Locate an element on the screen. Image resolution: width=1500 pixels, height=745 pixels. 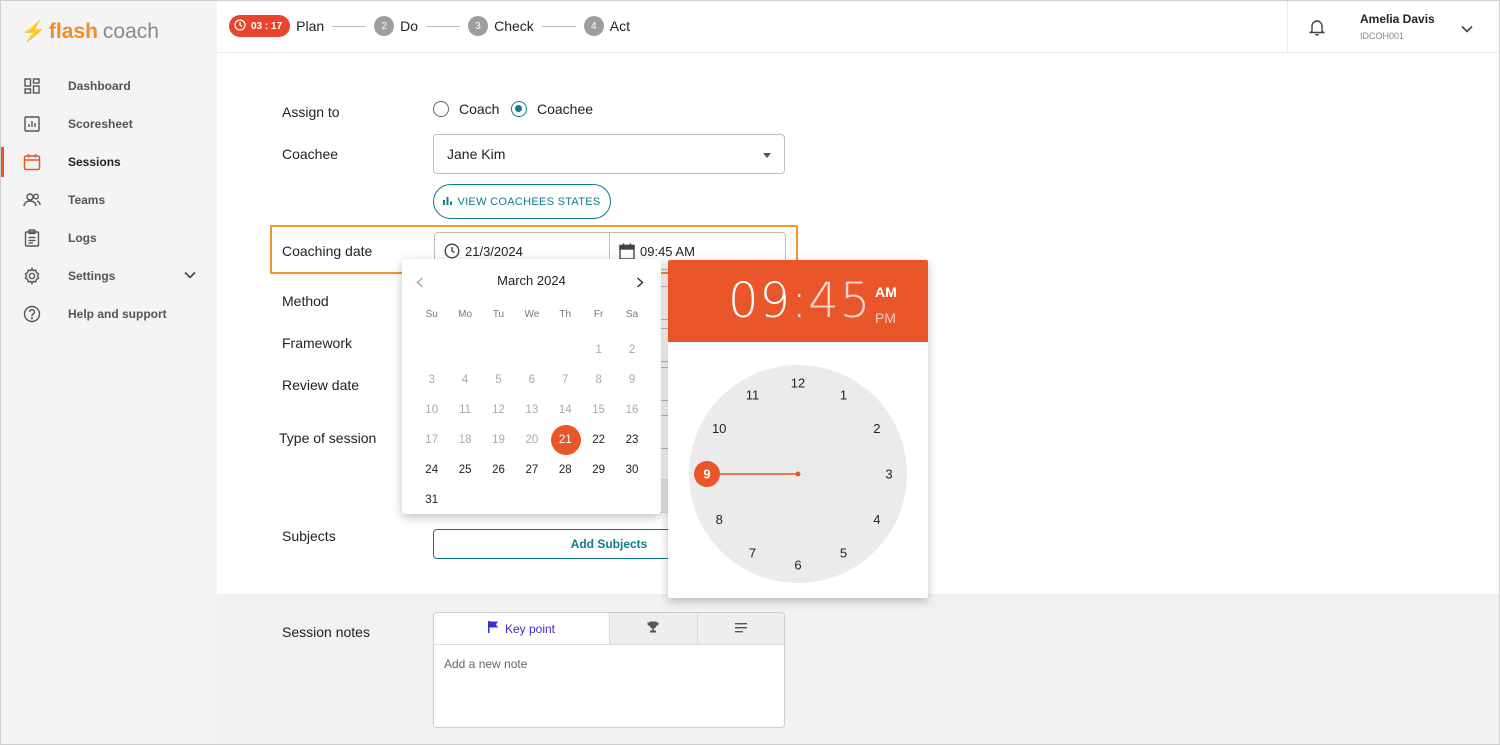
calendar-week-row: 31 is located at coordinates (532, 500).